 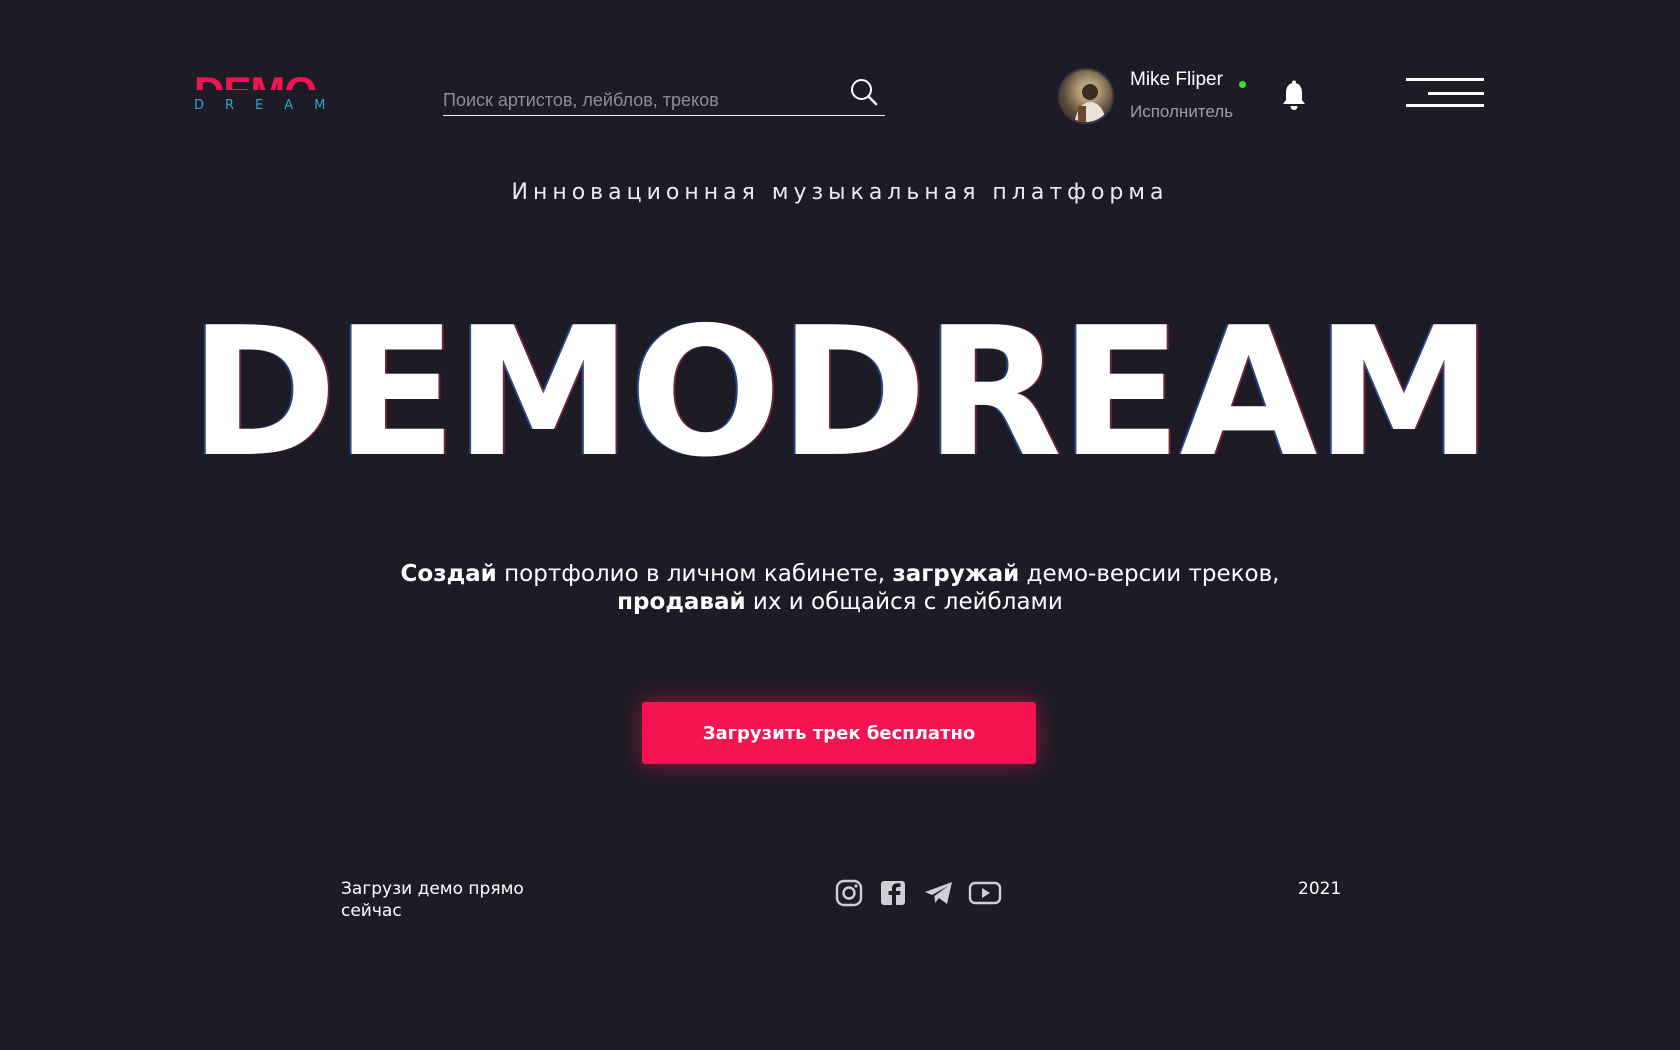 What do you see at coordinates (681, 602) in the screenshot?
I see `description-sell: продавай` at bounding box center [681, 602].